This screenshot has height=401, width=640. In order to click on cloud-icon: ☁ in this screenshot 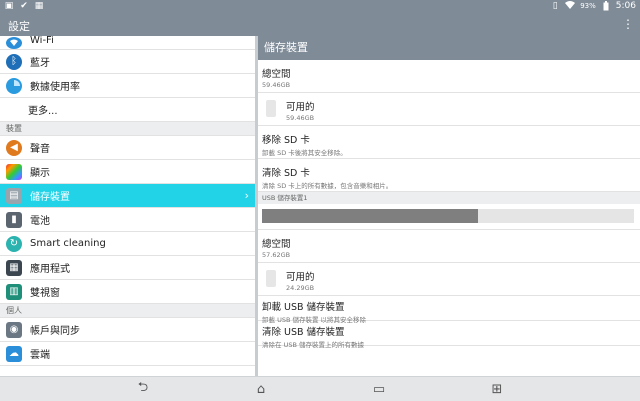, I will do `click(14, 353)`.